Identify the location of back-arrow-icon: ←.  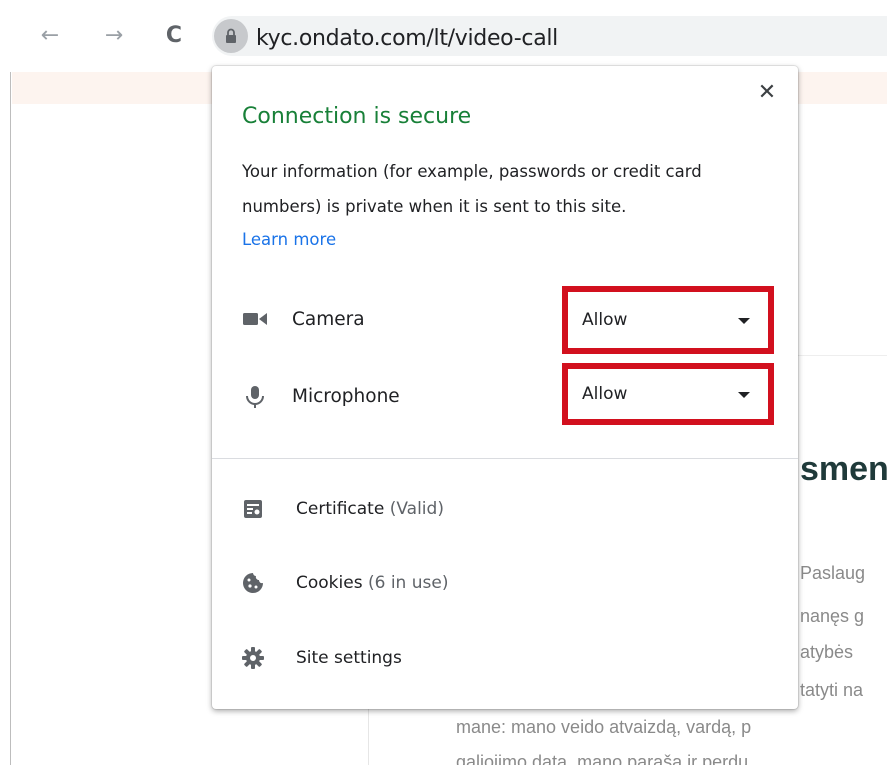
(50, 36).